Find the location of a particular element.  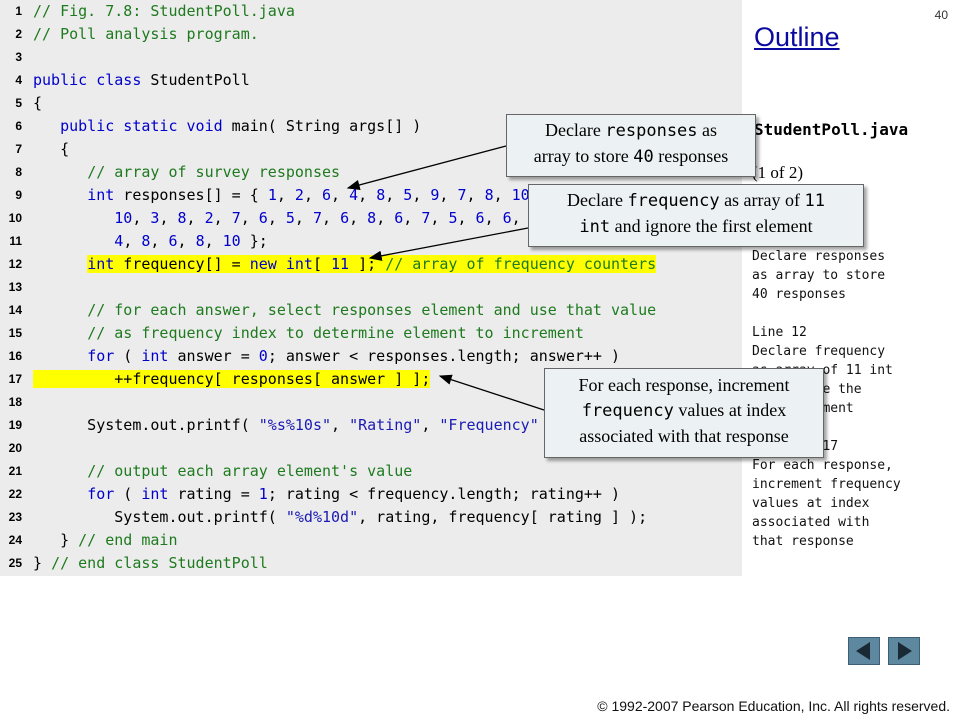

callout-responses-mid: as is located at coordinates (707, 130).